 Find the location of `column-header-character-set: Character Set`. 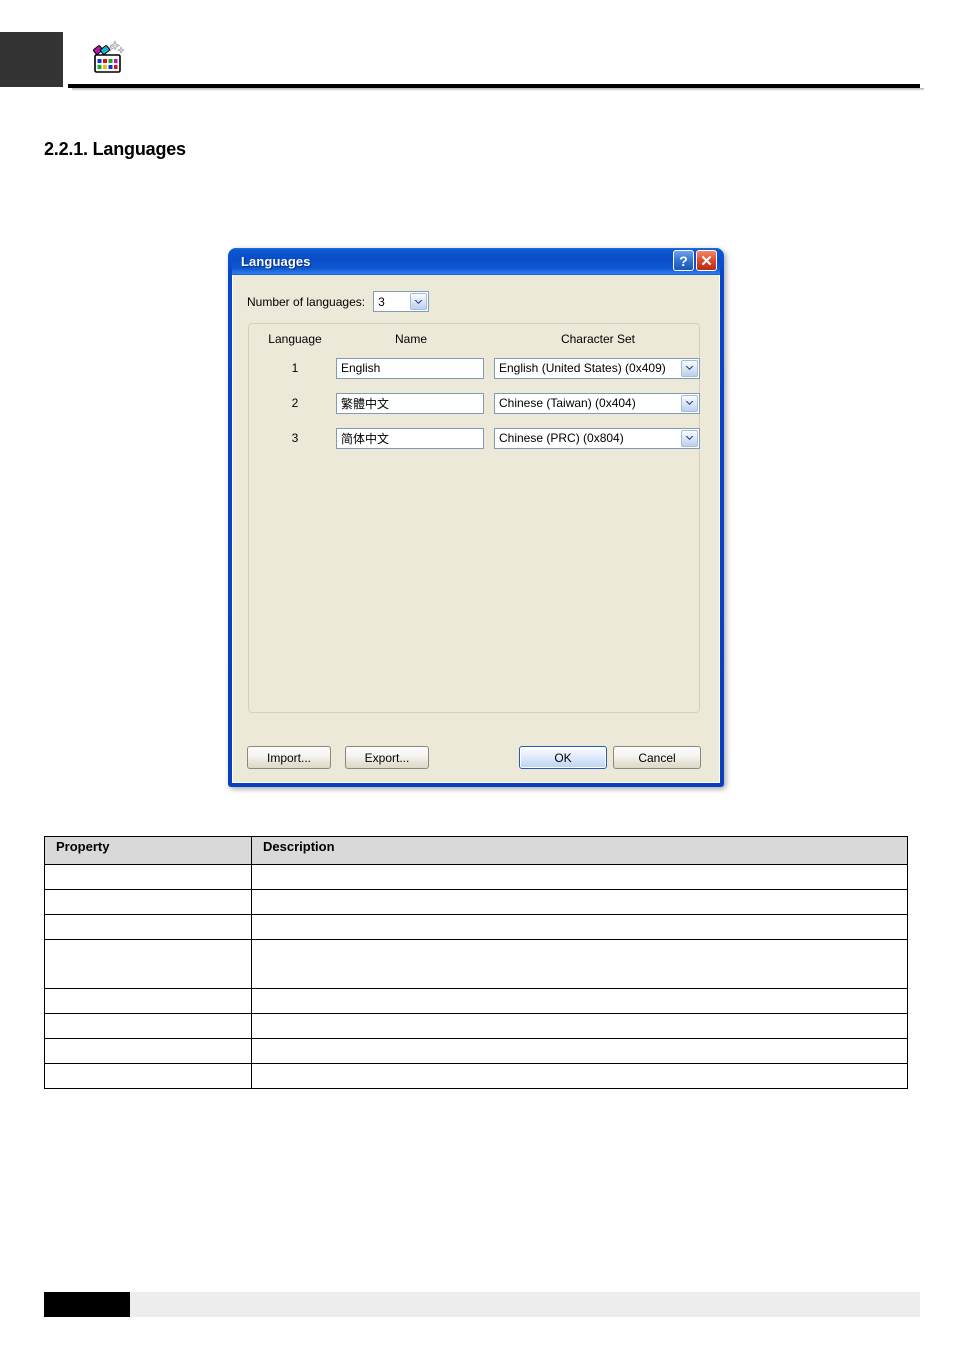

column-header-character-set: Character Set is located at coordinates (598, 339).